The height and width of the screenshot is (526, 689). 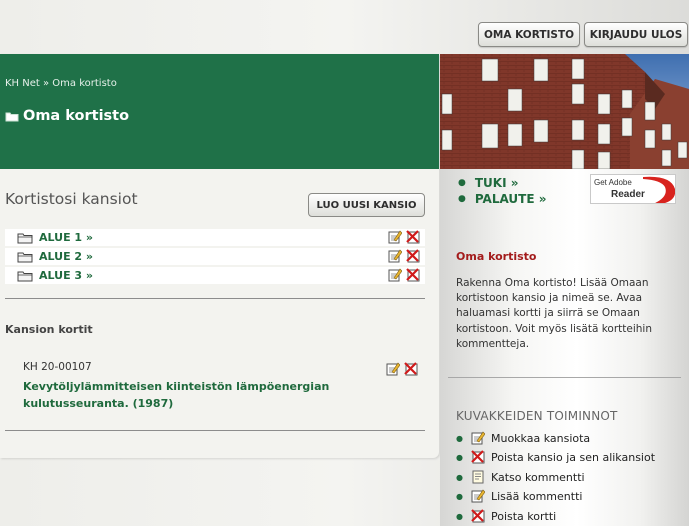 I want to click on breadcrumb: KH Net » Oma kortisto, so click(x=61, y=83).